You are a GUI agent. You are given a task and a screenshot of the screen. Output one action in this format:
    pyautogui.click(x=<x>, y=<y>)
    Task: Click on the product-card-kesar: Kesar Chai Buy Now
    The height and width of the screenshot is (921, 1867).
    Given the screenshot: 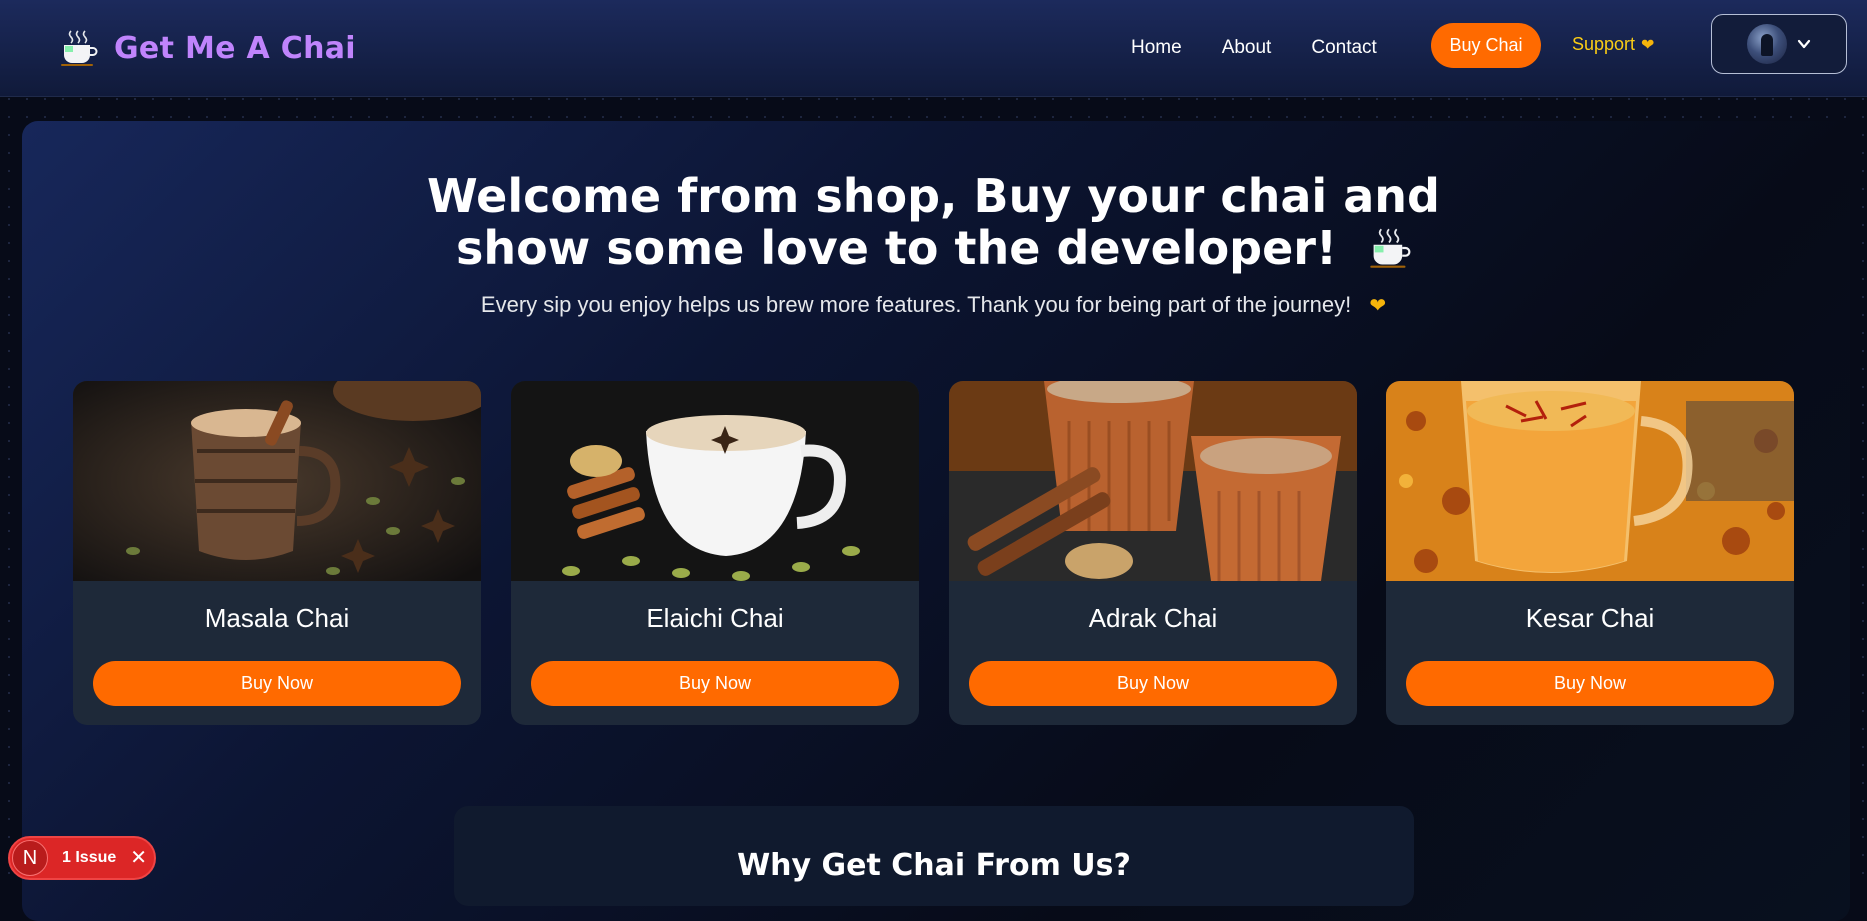 What is the action you would take?
    pyautogui.click(x=1590, y=553)
    